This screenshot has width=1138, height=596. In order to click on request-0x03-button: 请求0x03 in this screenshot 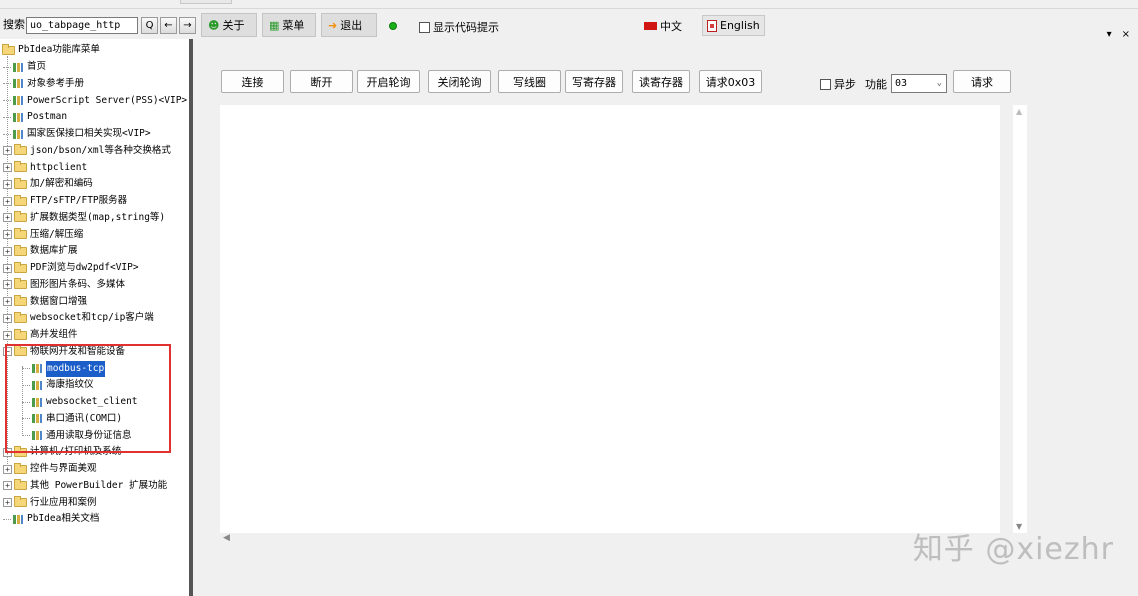, I will do `click(730, 81)`.